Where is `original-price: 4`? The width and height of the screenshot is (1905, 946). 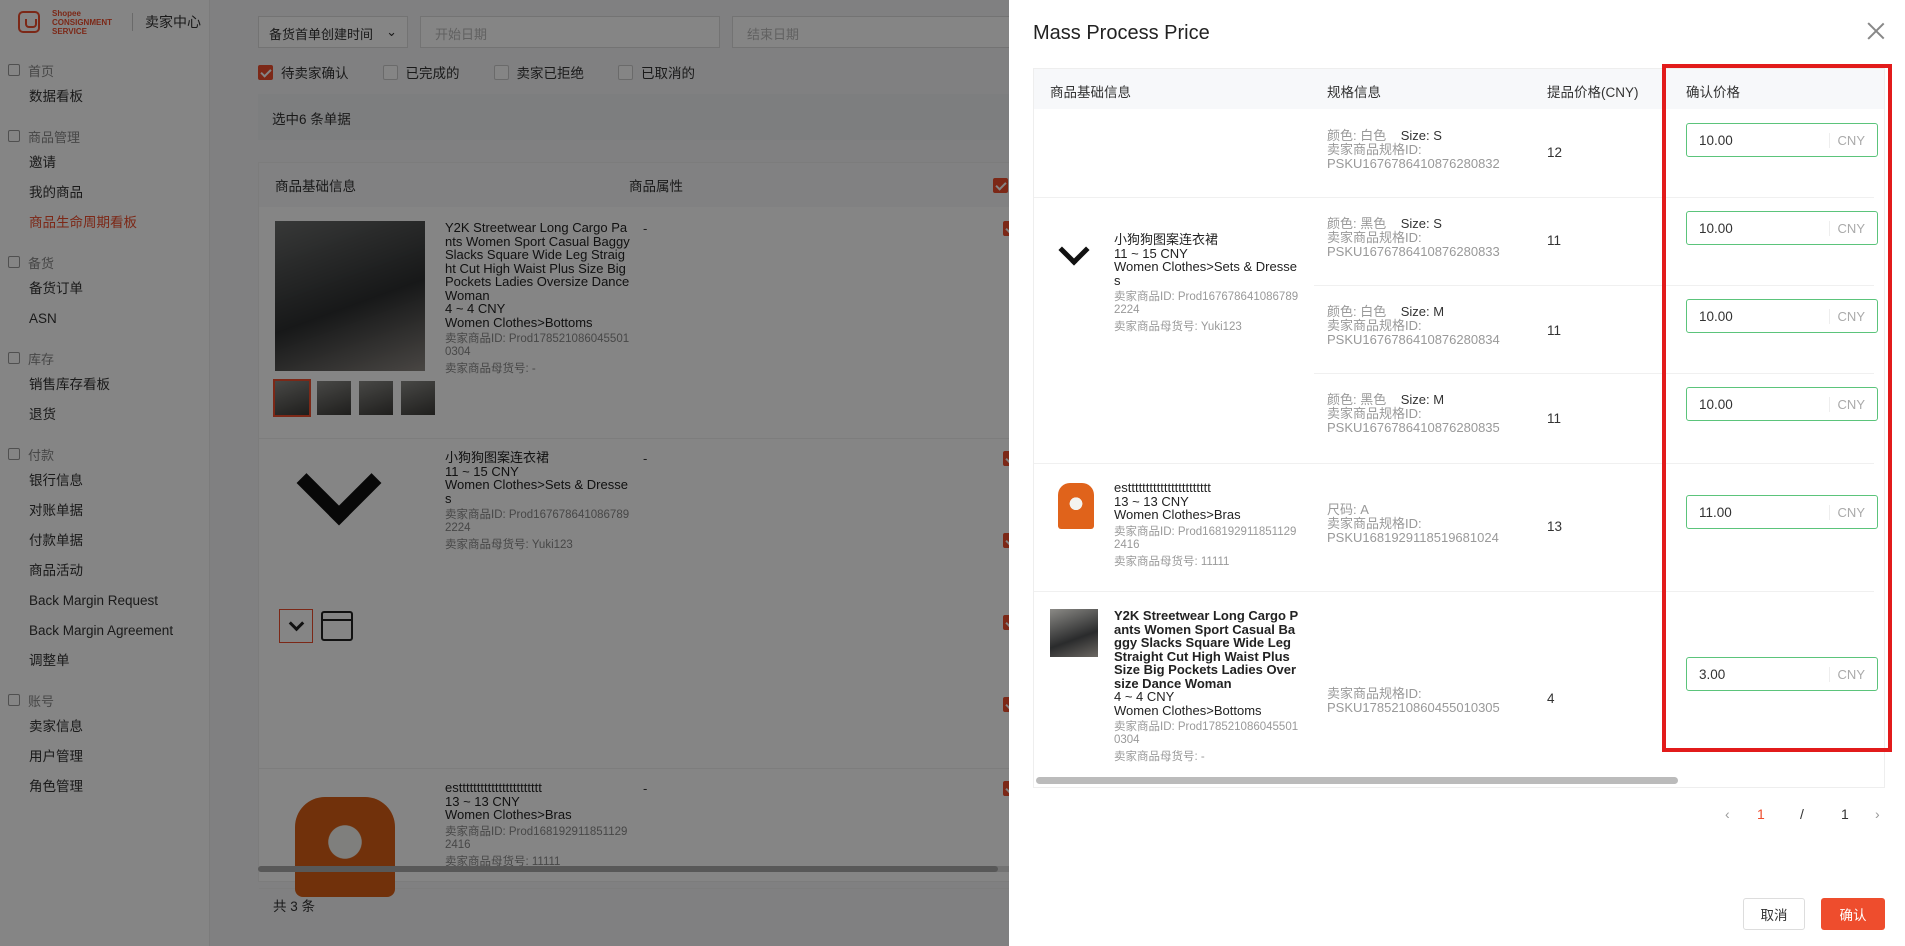
original-price: 4 is located at coordinates (1551, 698).